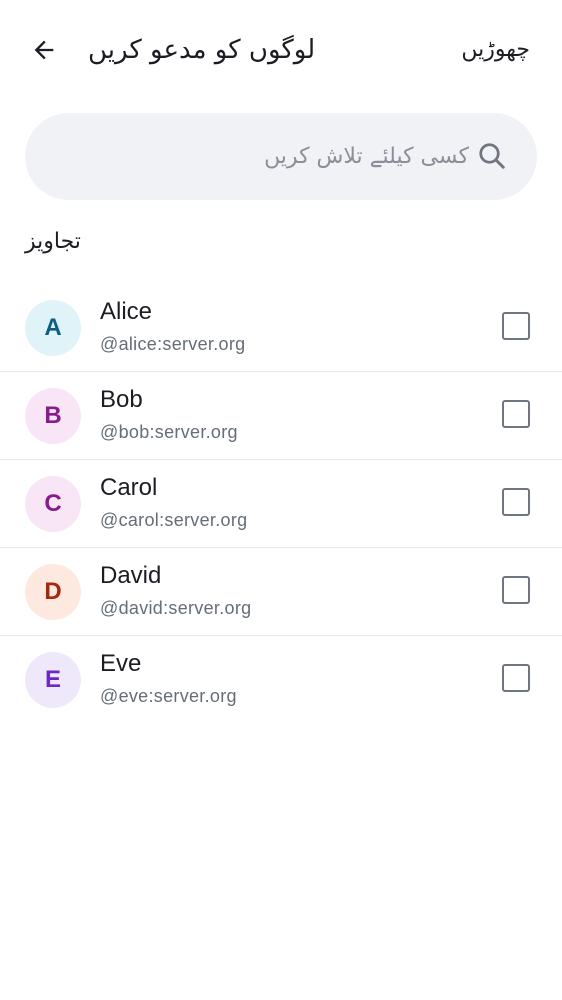 The width and height of the screenshot is (562, 1000). I want to click on user-name: Eve, so click(121, 663).